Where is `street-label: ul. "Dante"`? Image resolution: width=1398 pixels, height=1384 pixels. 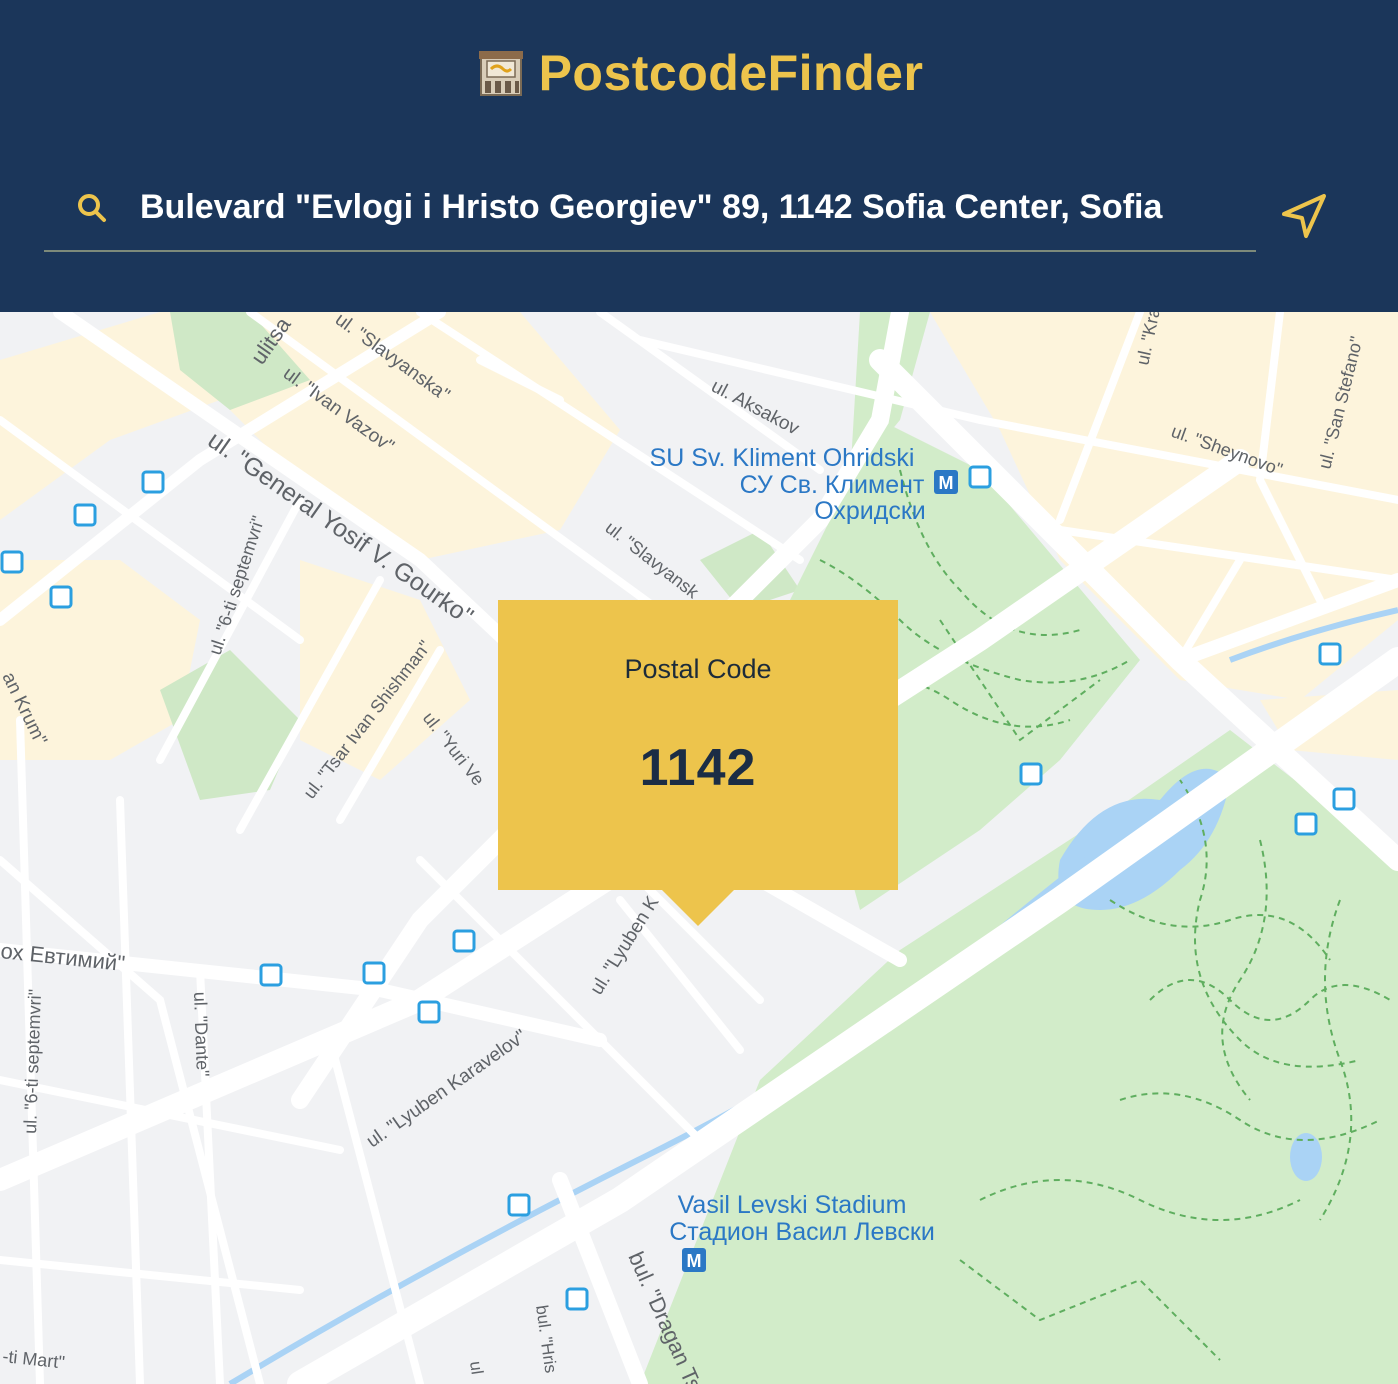 street-label: ul. "Dante" is located at coordinates (201, 1033).